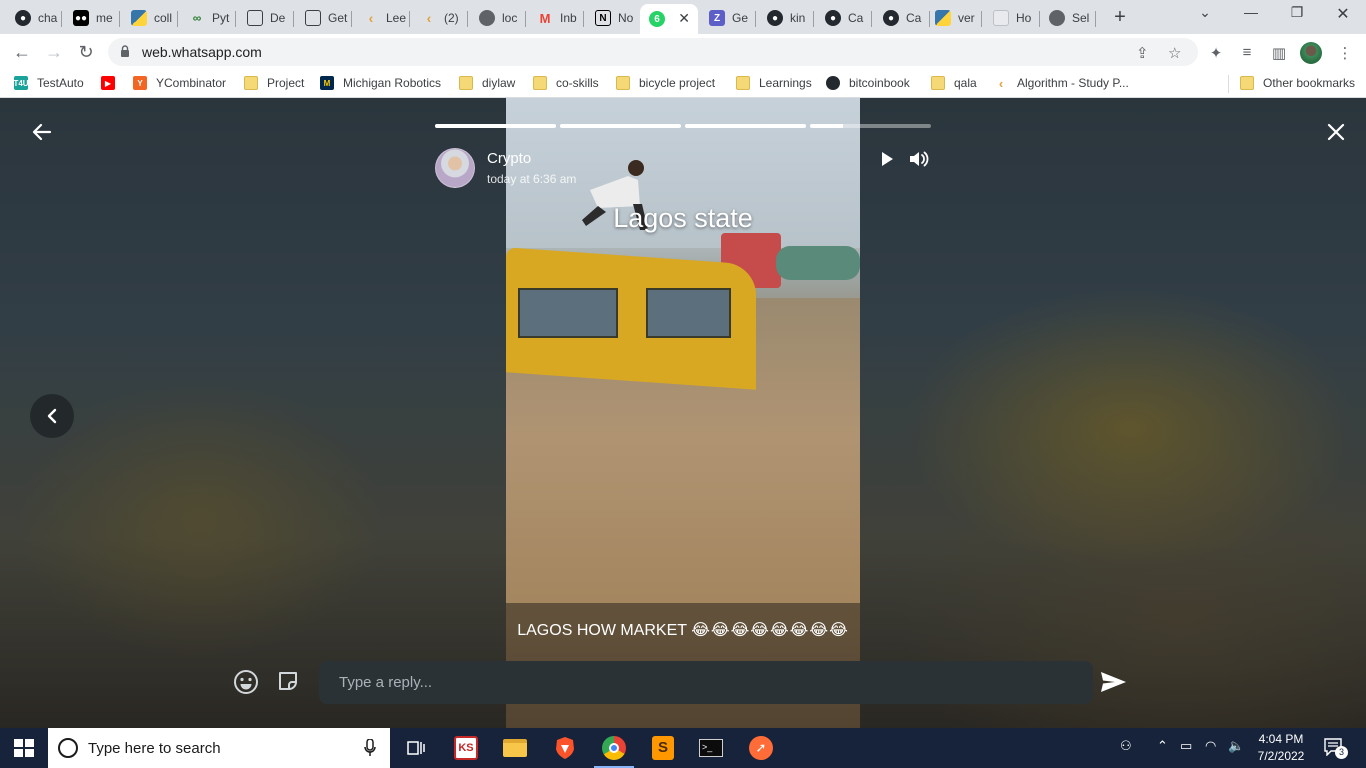 This screenshot has width=1366, height=768. Describe the element at coordinates (653, 52) in the screenshot. I see `address-bar: web.whatsapp.com ⇪ ☆` at that location.